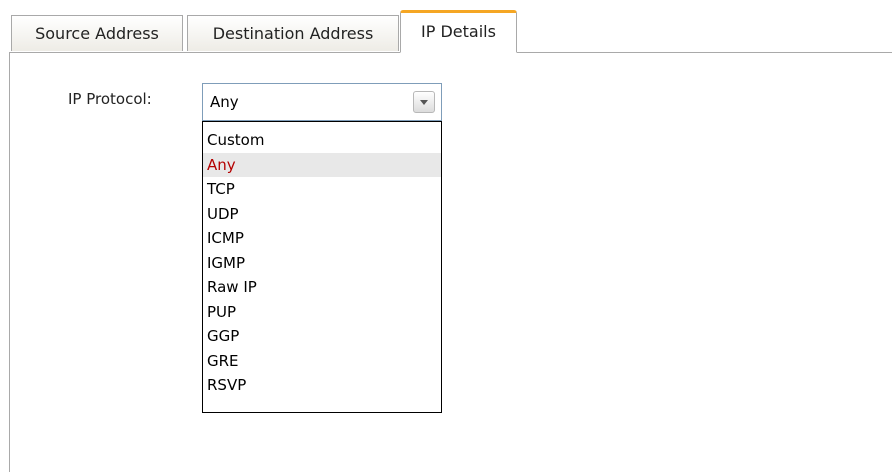 This screenshot has height=472, width=892. What do you see at coordinates (110, 99) in the screenshot?
I see `ip-protocol-label: IP Protocol:` at bounding box center [110, 99].